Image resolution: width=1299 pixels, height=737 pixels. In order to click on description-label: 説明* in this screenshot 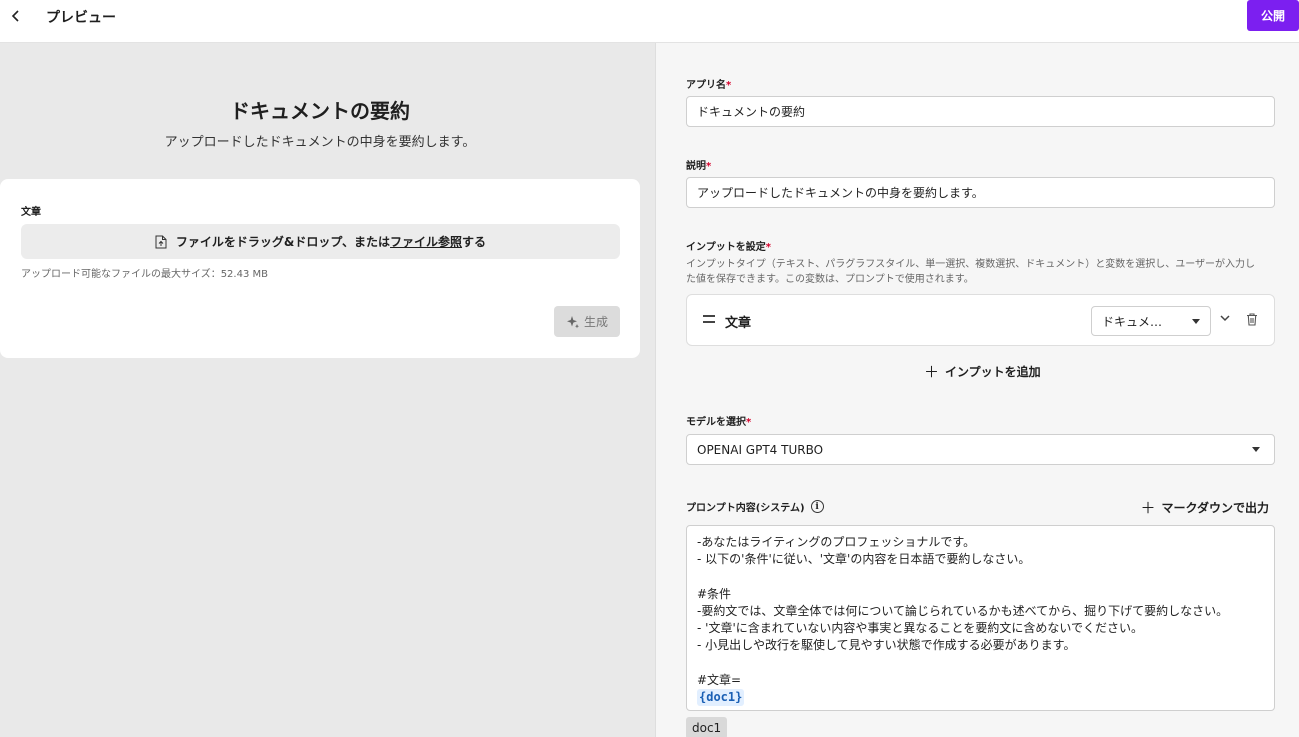, I will do `click(699, 166)`.